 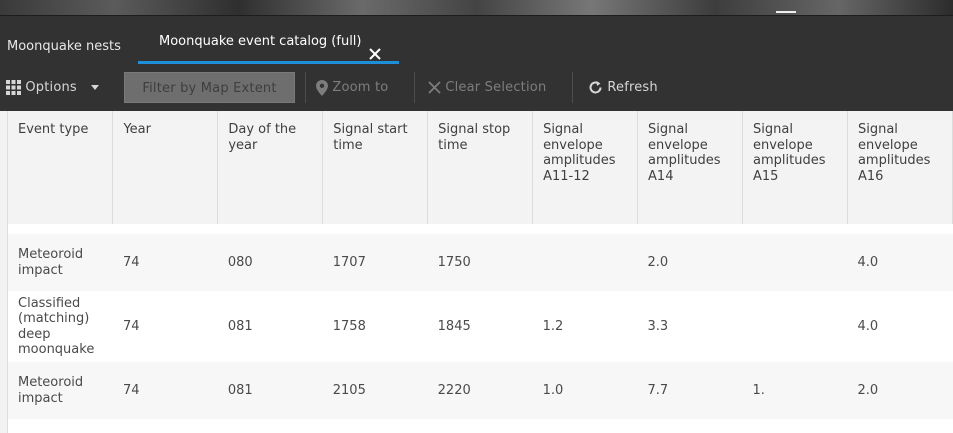 I want to click on column-header-day-of-year: Day of the year, so click(x=270, y=167).